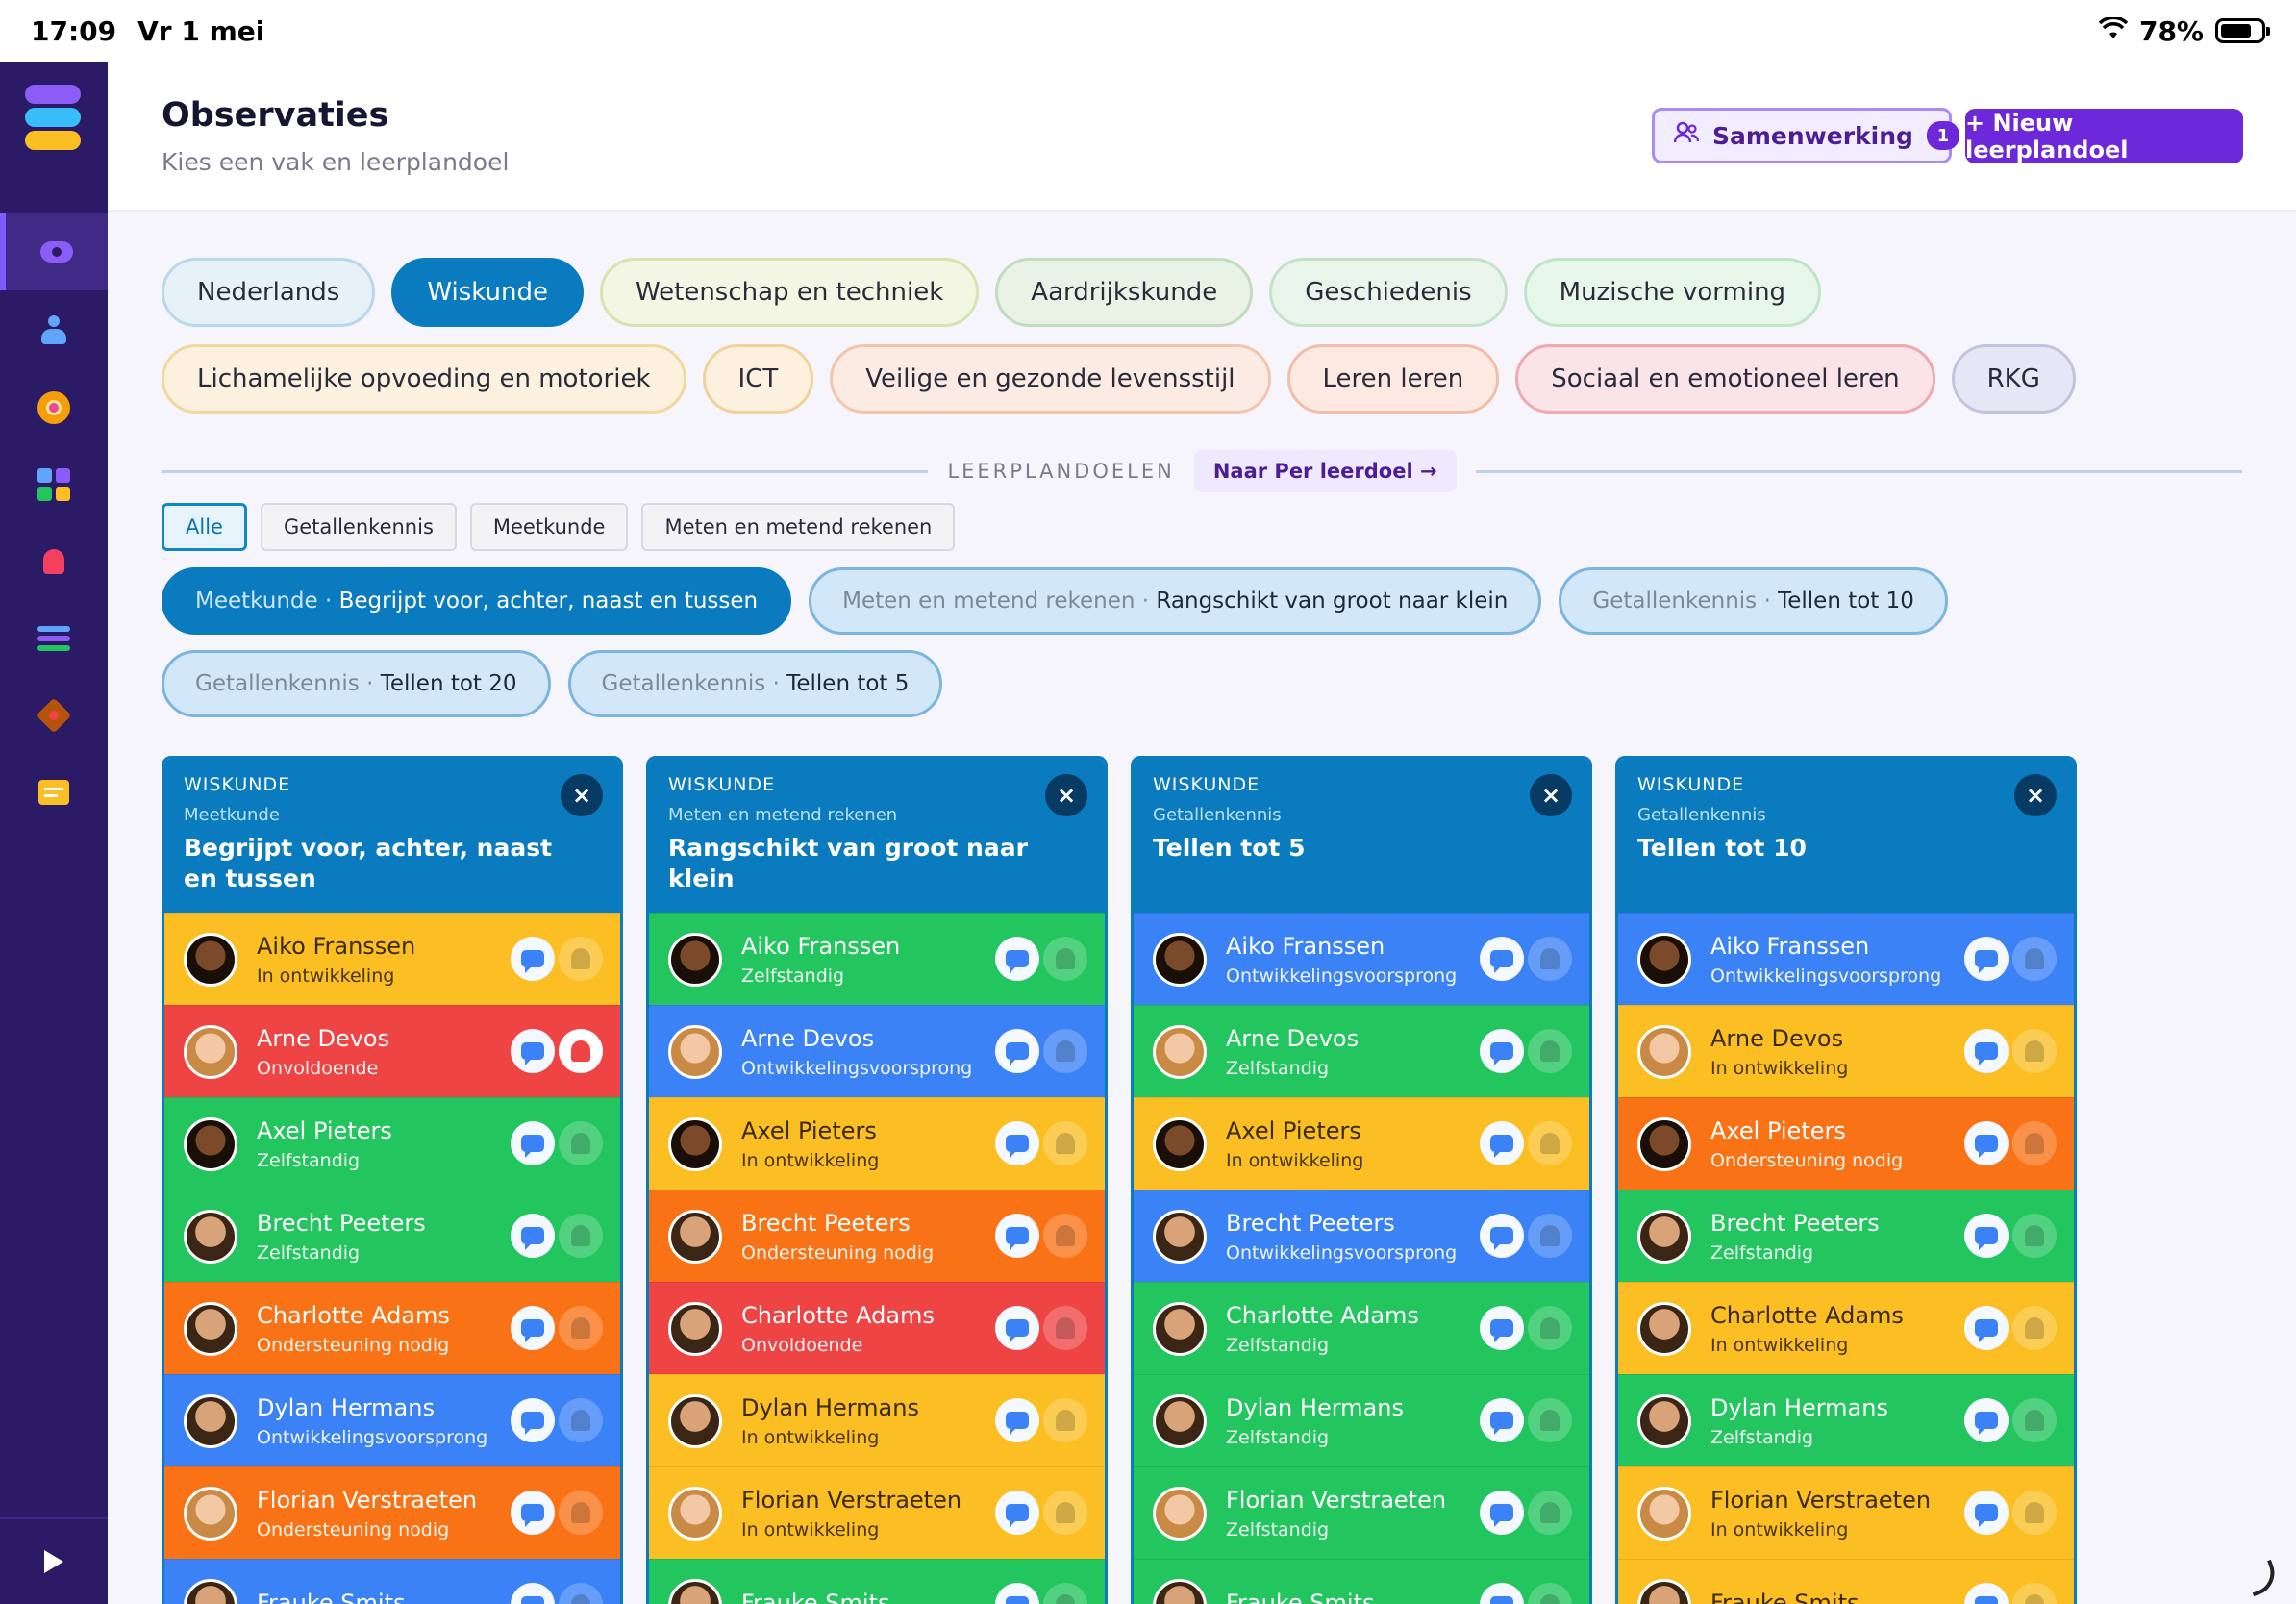 The image size is (2296, 1604). I want to click on nav-students, so click(54, 330).